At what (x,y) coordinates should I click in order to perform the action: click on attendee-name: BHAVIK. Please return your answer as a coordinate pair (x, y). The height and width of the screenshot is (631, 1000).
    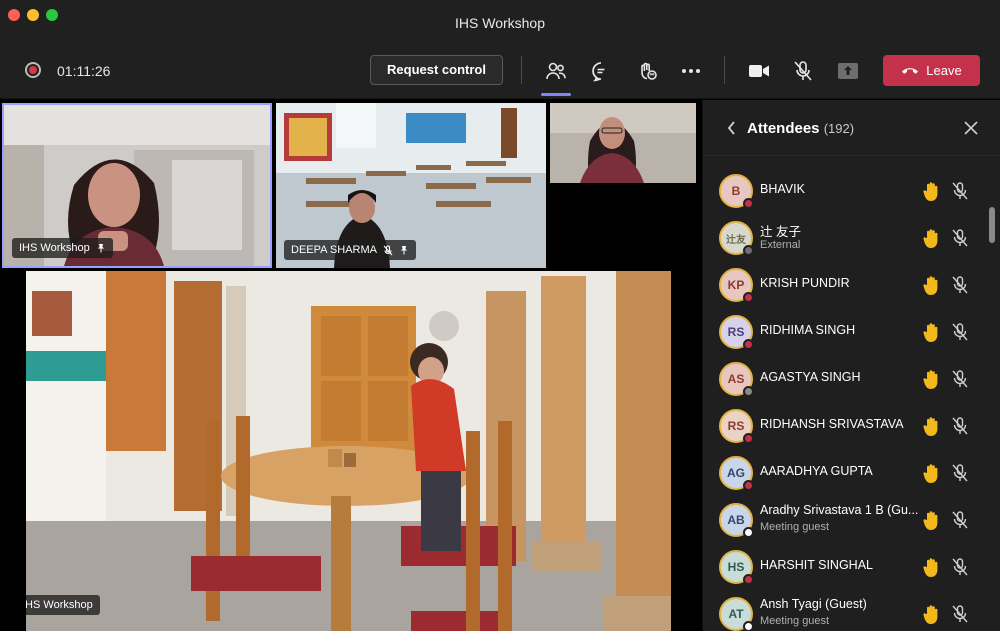
    Looking at the image, I should click on (782, 189).